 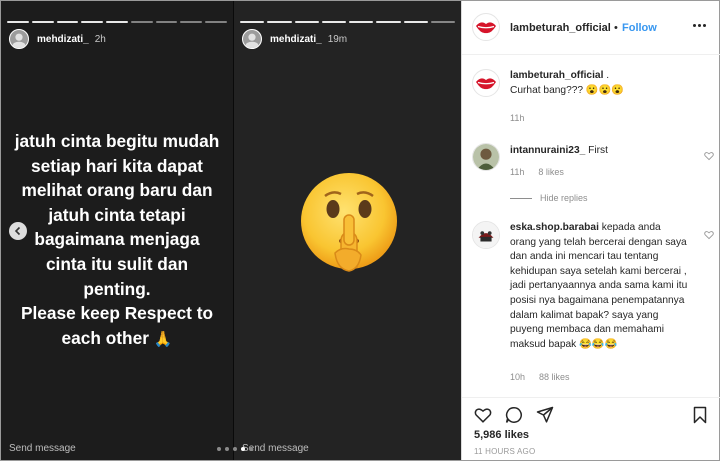 I want to click on story-text-line: jatuh cinta tetapi, so click(x=117, y=214).